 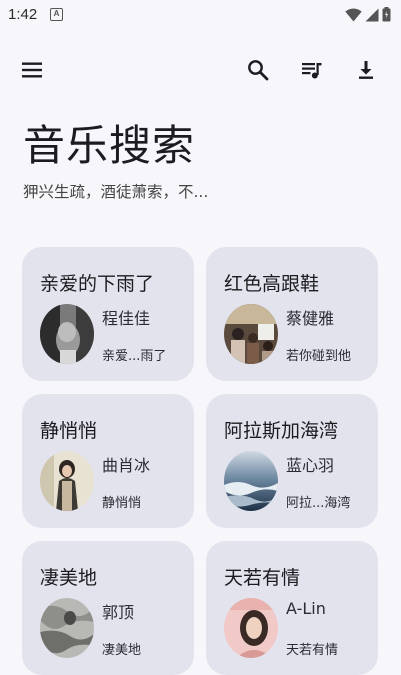 What do you see at coordinates (134, 356) in the screenshot?
I see `song-name: 亲爱...雨了` at bounding box center [134, 356].